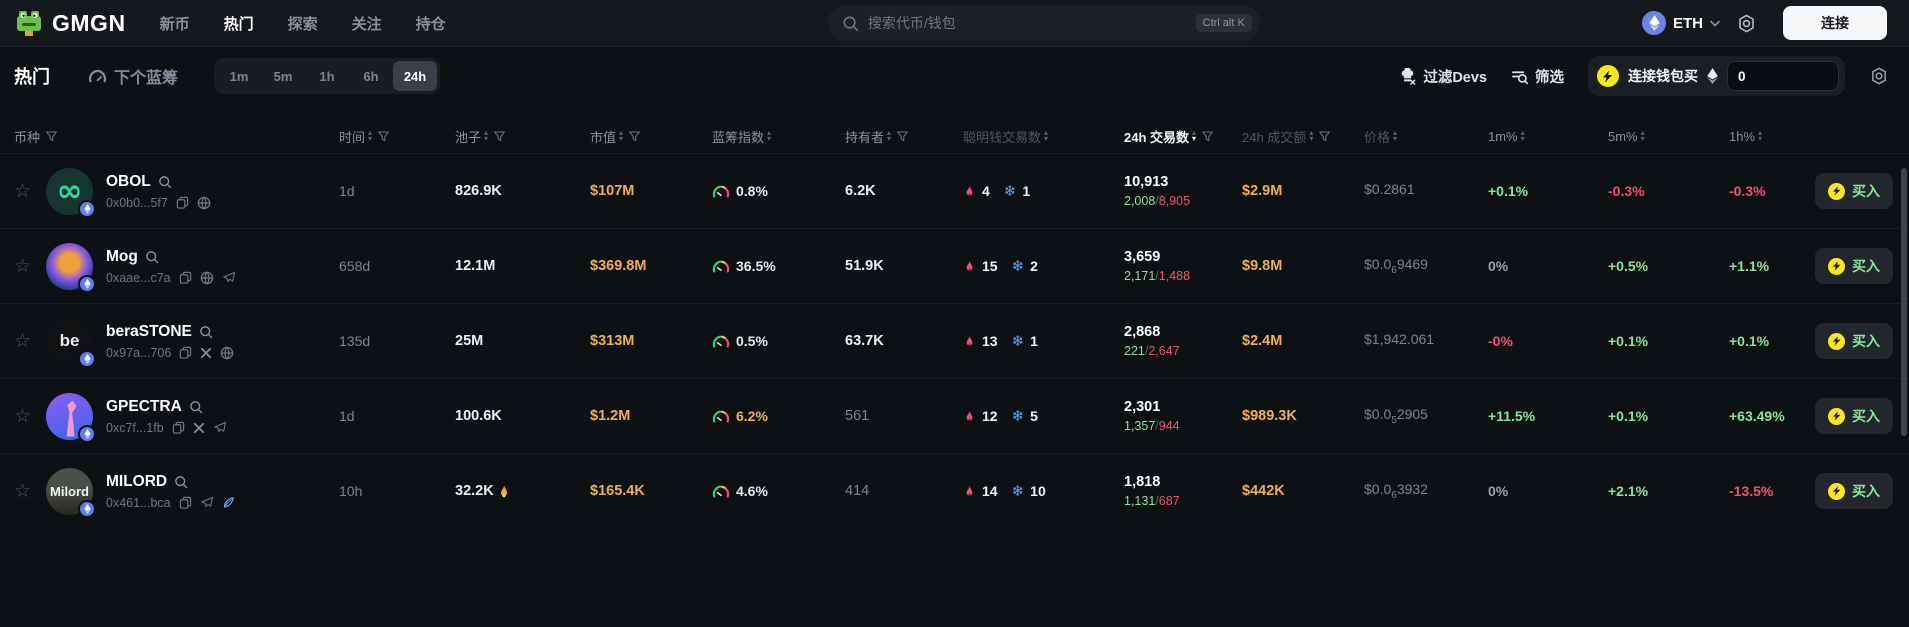 The height and width of the screenshot is (627, 1909). Describe the element at coordinates (1835, 23) in the screenshot. I see `connect-wallet-button: 连接` at that location.